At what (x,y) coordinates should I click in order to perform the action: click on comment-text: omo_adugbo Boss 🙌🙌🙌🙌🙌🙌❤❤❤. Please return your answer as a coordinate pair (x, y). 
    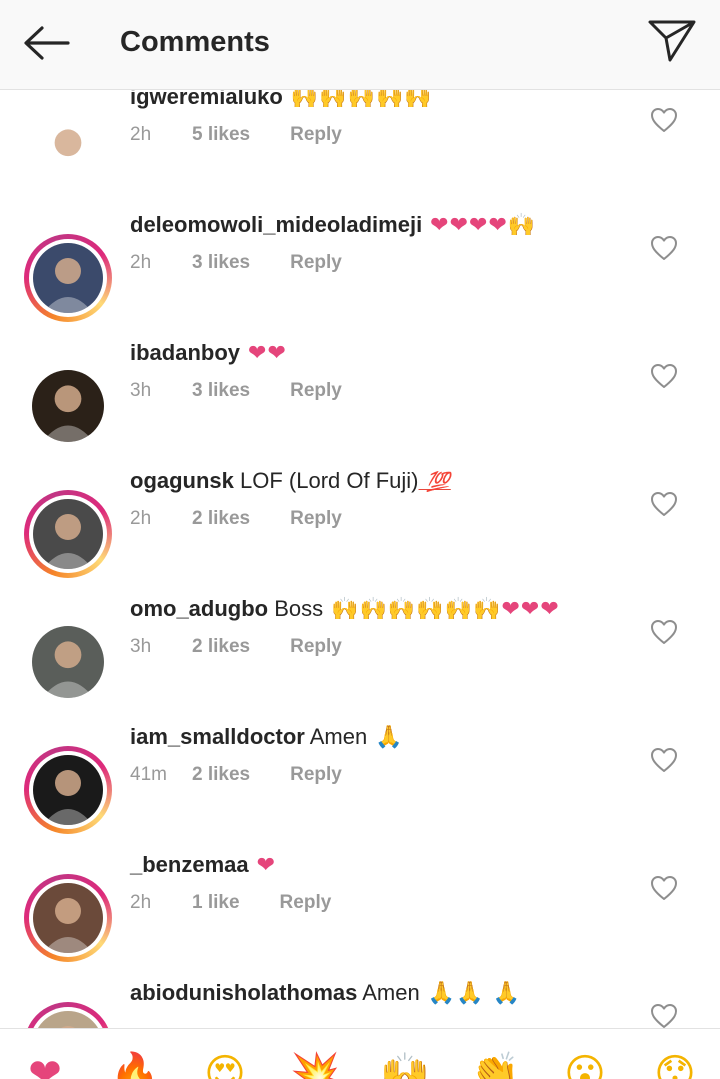
    Looking at the image, I should click on (345, 609).